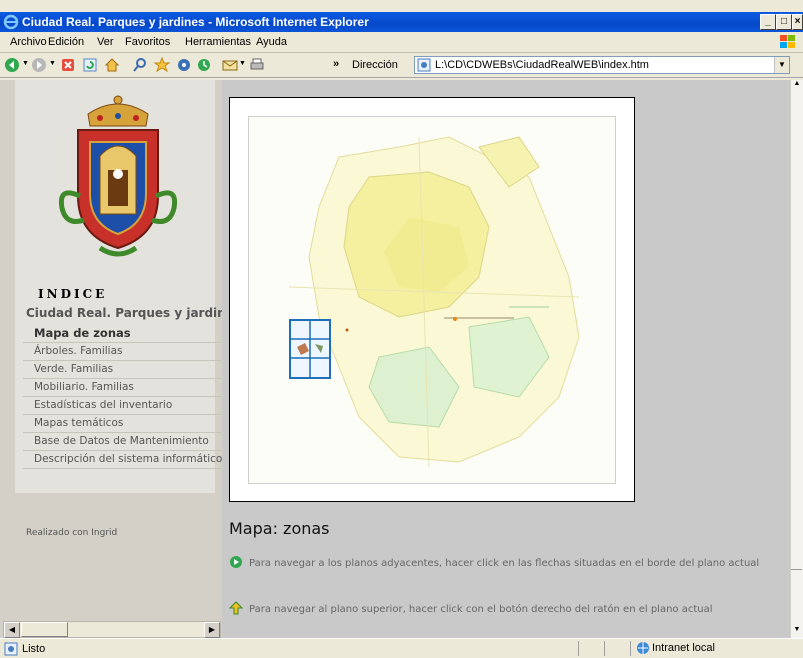 The image size is (803, 658). Describe the element at coordinates (39, 65) in the screenshot. I see `forward-icon` at that location.